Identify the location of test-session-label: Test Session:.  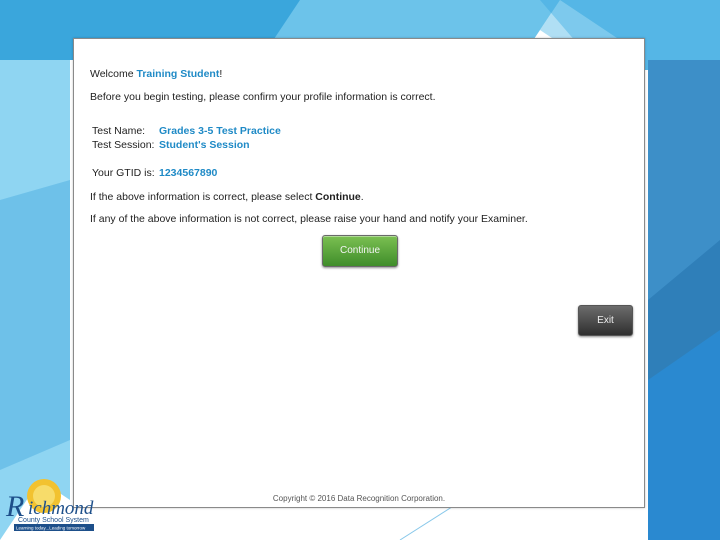
(123, 145).